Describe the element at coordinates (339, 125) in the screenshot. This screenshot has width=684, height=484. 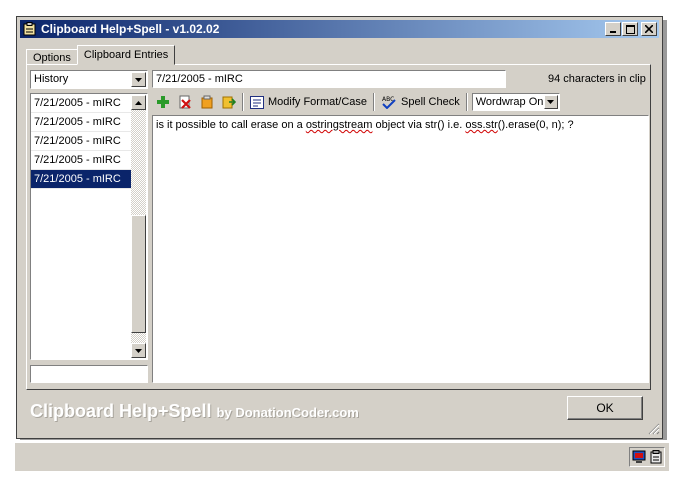
I see `misspelled-word: ostringstream` at that location.